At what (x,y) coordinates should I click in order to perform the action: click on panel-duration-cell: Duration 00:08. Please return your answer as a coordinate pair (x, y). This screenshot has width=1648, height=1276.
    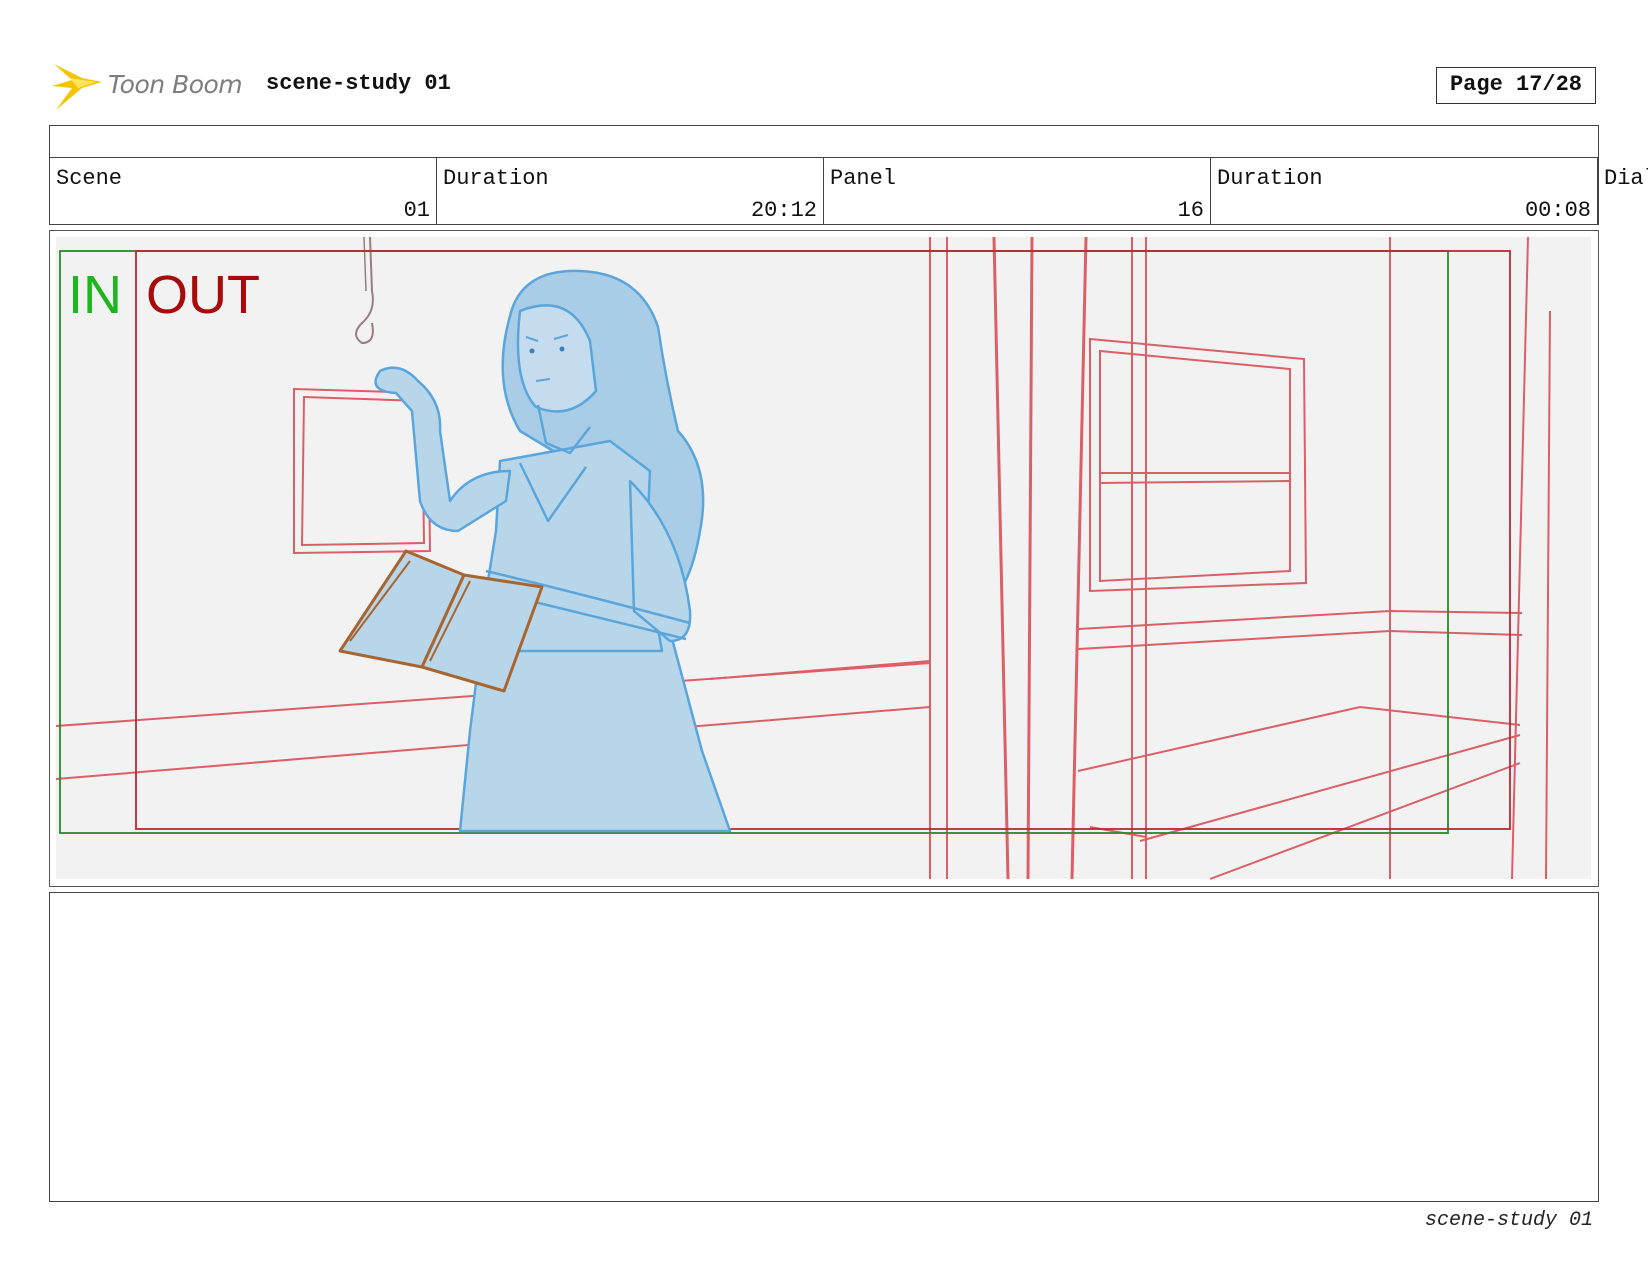
    Looking at the image, I should click on (1404, 191).